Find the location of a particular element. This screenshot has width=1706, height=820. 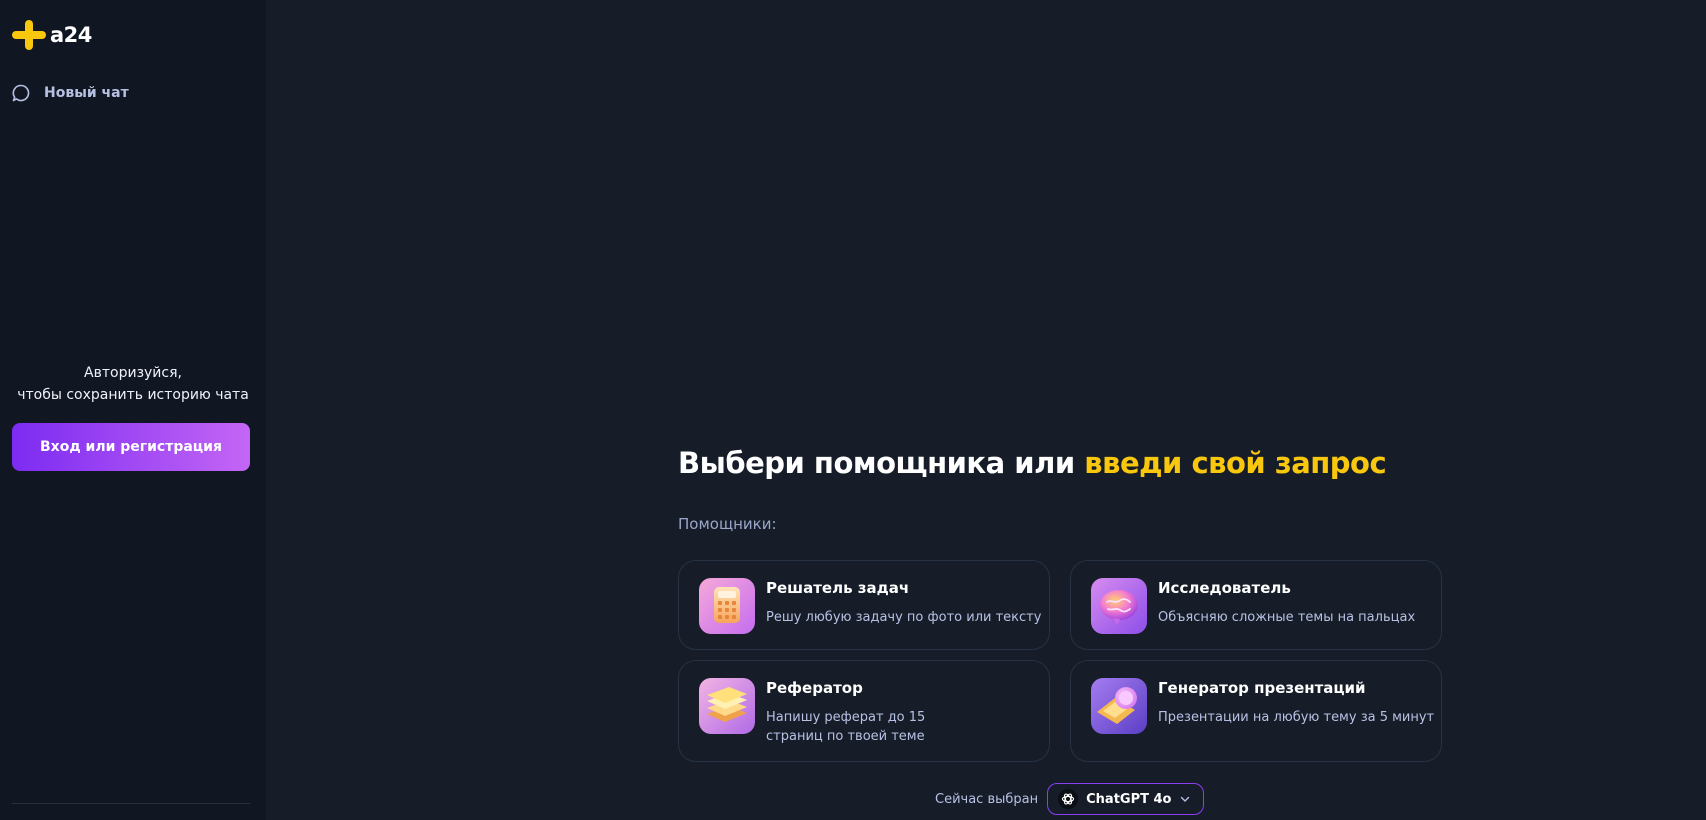

brand-logo: a24 is located at coordinates (52, 35).